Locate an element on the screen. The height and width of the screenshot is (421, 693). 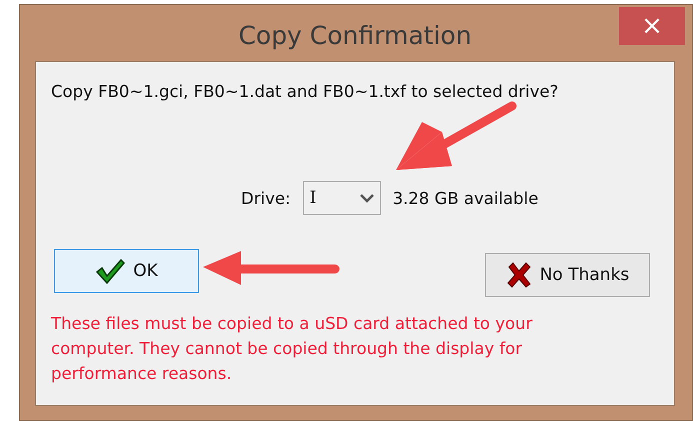
cancel-button: No Thanks is located at coordinates (567, 275).